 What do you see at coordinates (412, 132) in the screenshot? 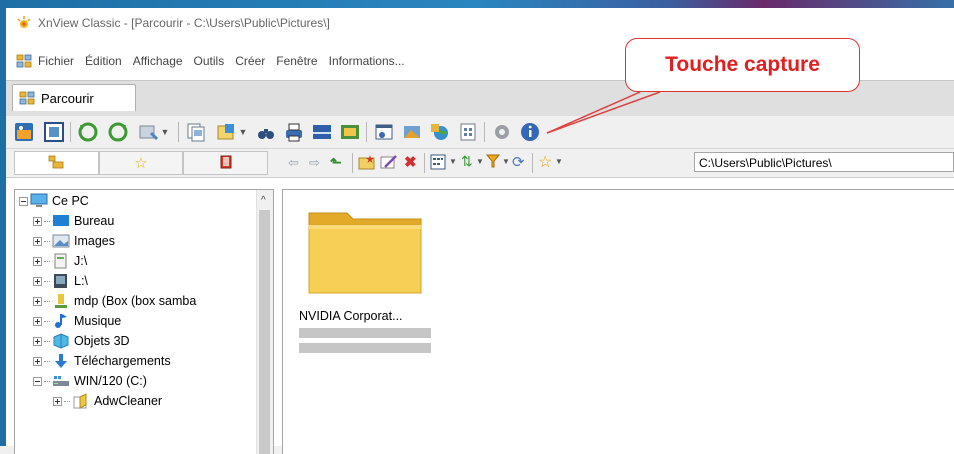
I see `wallpaper-icon` at bounding box center [412, 132].